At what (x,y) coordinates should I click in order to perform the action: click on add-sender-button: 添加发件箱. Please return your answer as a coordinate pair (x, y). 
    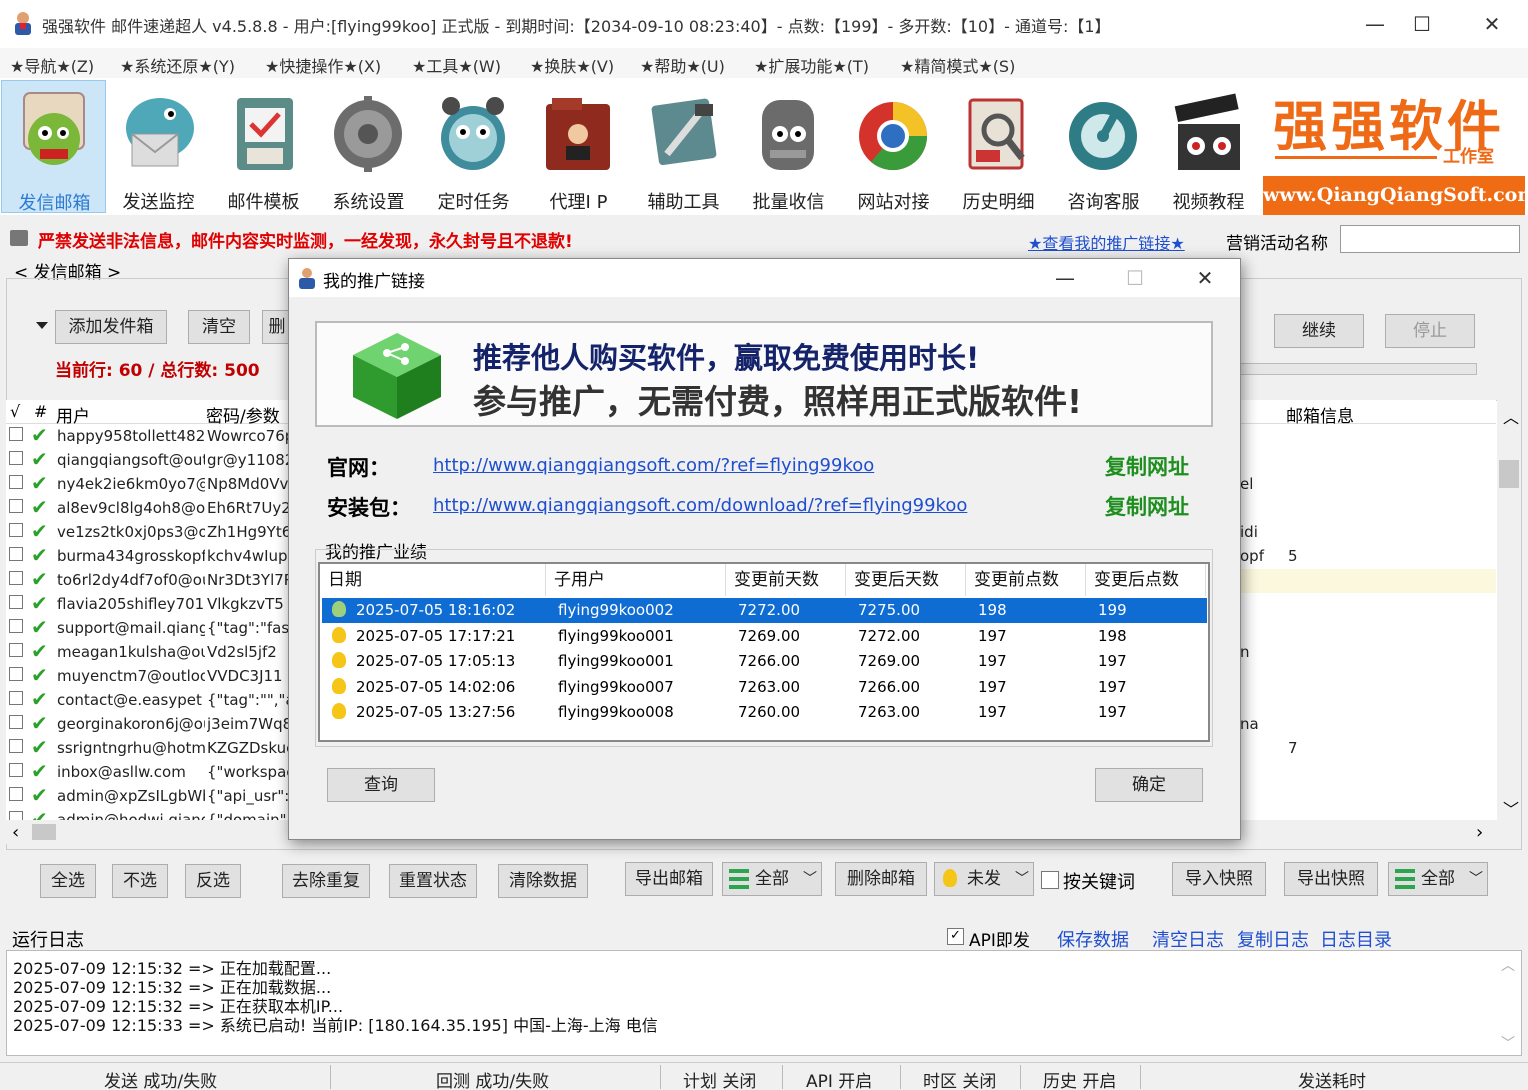
    Looking at the image, I should click on (111, 327).